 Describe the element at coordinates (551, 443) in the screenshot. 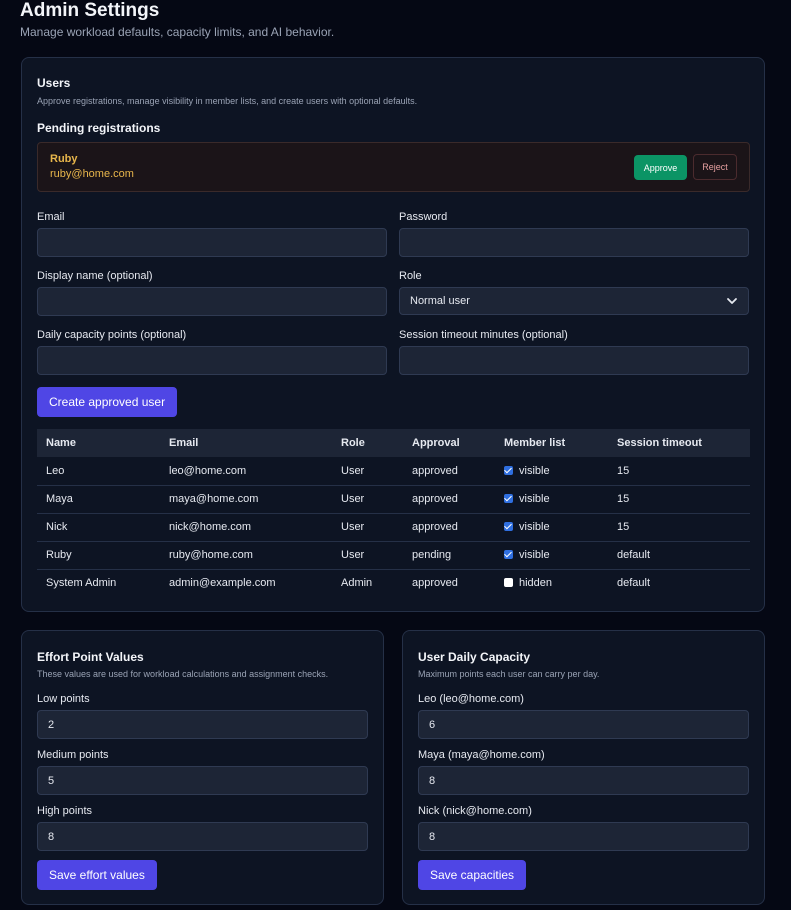

I see `column-header-member-list: Member list` at that location.